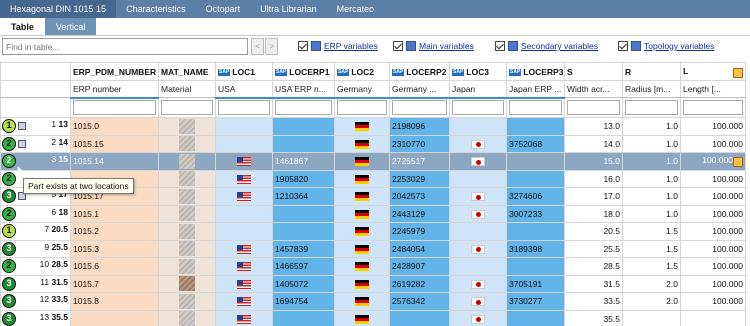 The width and height of the screenshot is (750, 326). Describe the element at coordinates (593, 317) in the screenshot. I see `width-cell: 35.5` at that location.